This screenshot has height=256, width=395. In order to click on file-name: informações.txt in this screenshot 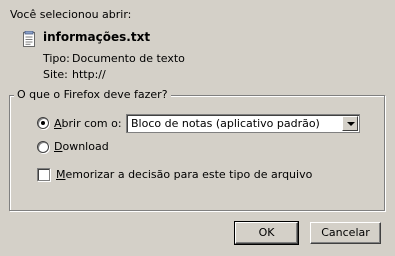, I will do `click(97, 37)`.